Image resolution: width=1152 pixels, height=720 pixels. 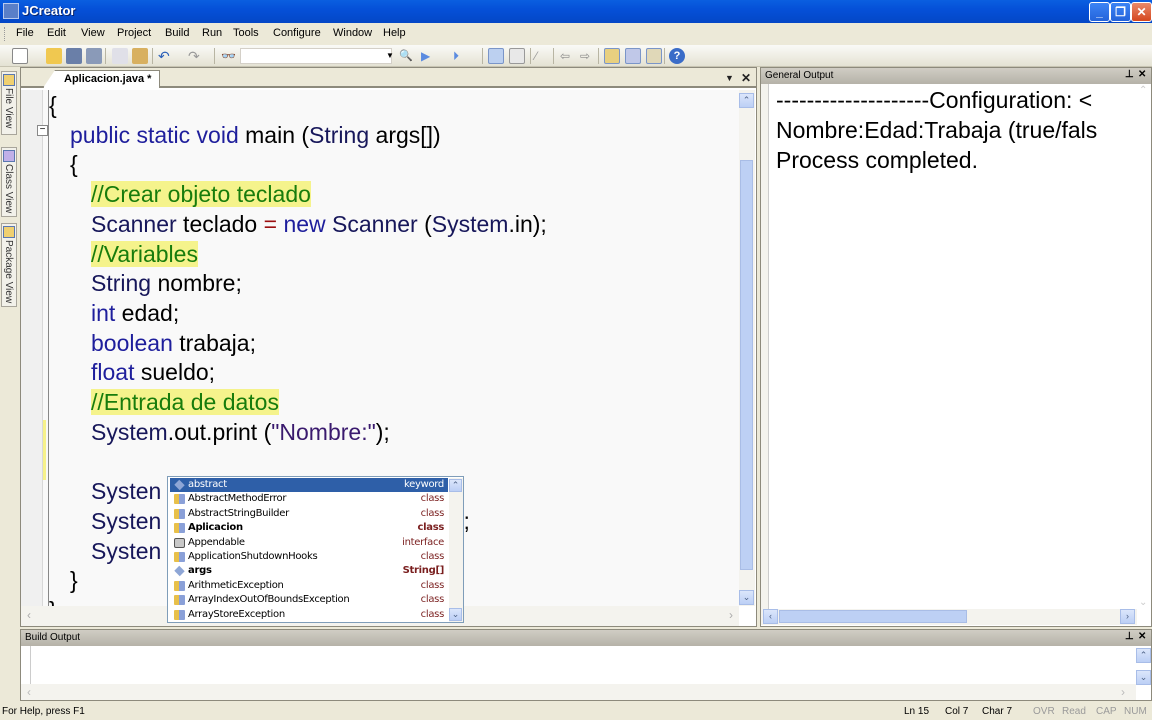 I want to click on code-token: //Crear objeto teclado, so click(x=201, y=194).